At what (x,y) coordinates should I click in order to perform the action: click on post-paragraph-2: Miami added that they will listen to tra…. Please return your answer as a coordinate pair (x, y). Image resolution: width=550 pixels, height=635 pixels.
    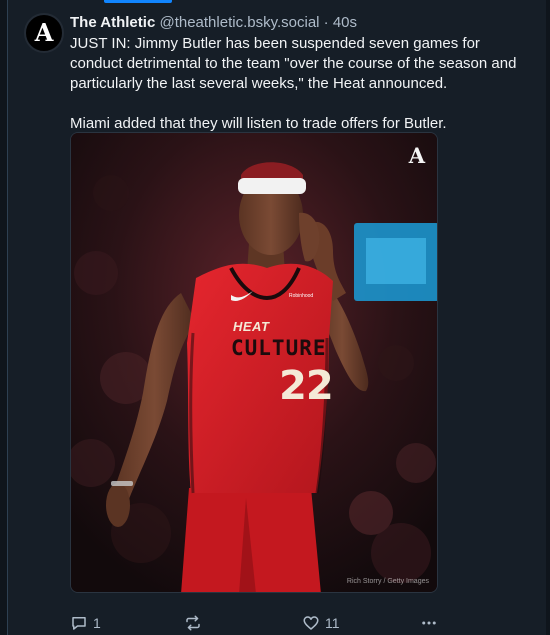
    Looking at the image, I should click on (258, 123).